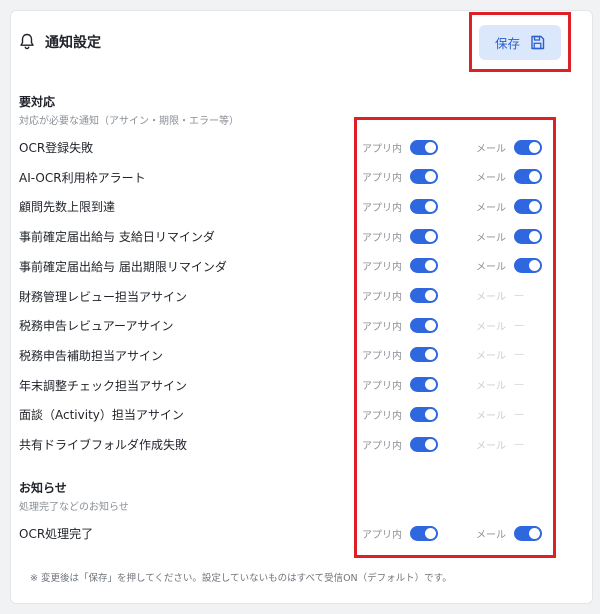  What do you see at coordinates (67, 207) in the screenshot?
I see `notification-label: 顧問先数上限到達` at bounding box center [67, 207].